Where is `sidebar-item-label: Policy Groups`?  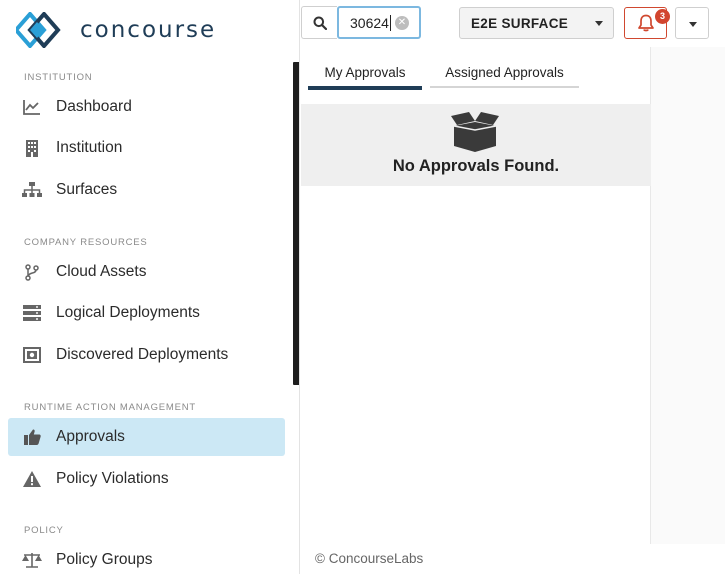 sidebar-item-label: Policy Groups is located at coordinates (104, 559).